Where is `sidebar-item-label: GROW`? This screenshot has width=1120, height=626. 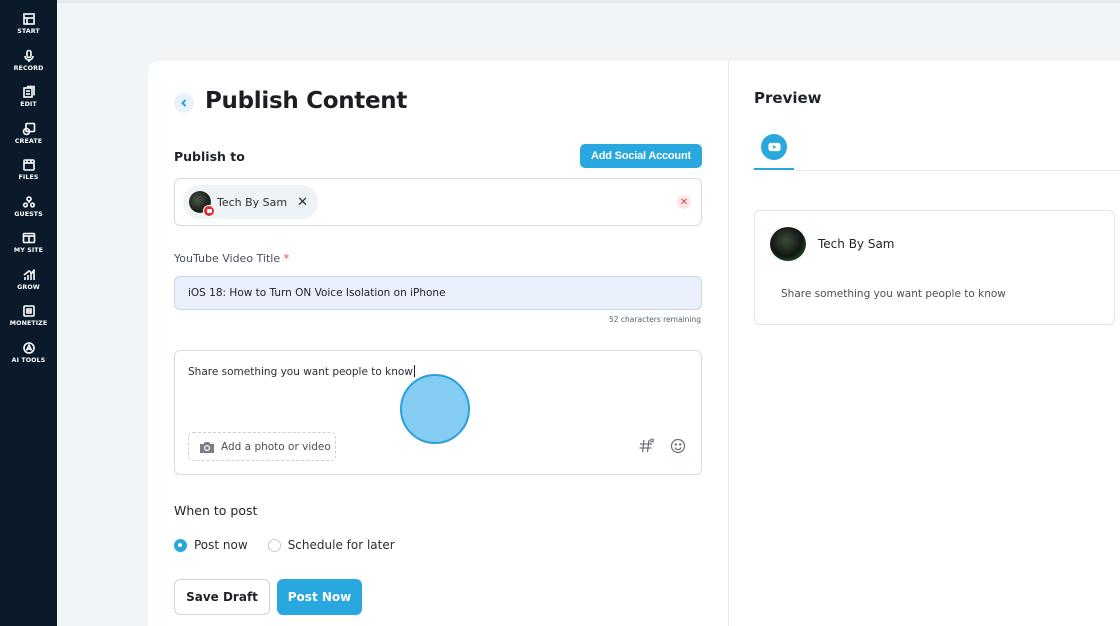
sidebar-item-label: GROW is located at coordinates (28, 287).